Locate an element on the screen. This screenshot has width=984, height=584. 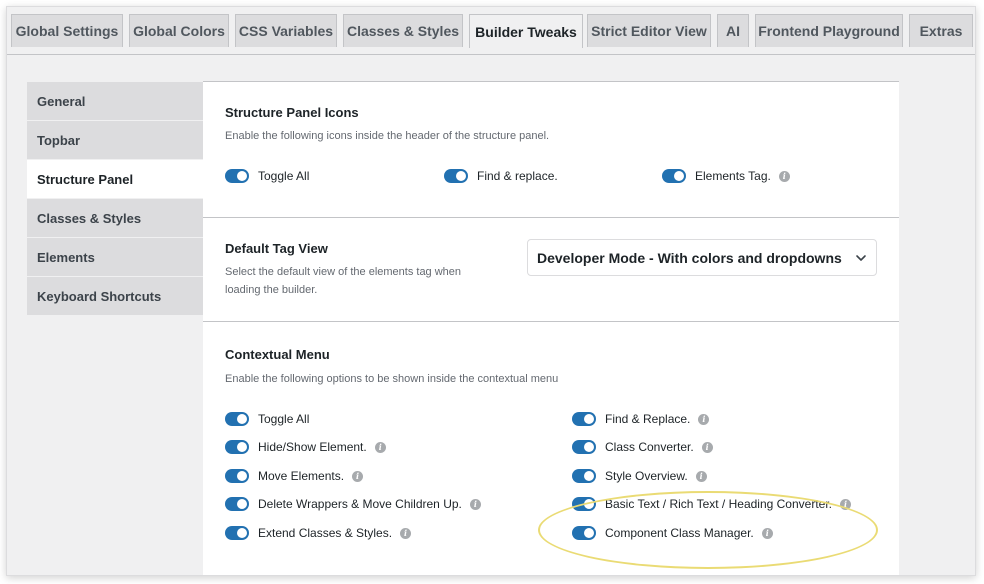
style-overview-option: Style Overview. i is located at coordinates (639, 476).